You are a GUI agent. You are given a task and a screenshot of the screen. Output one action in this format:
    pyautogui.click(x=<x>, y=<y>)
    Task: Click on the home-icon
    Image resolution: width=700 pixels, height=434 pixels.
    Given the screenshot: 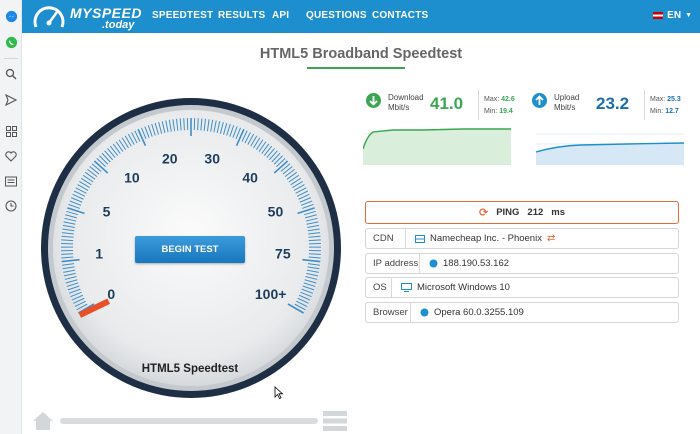 What is the action you would take?
    pyautogui.click(x=43, y=421)
    